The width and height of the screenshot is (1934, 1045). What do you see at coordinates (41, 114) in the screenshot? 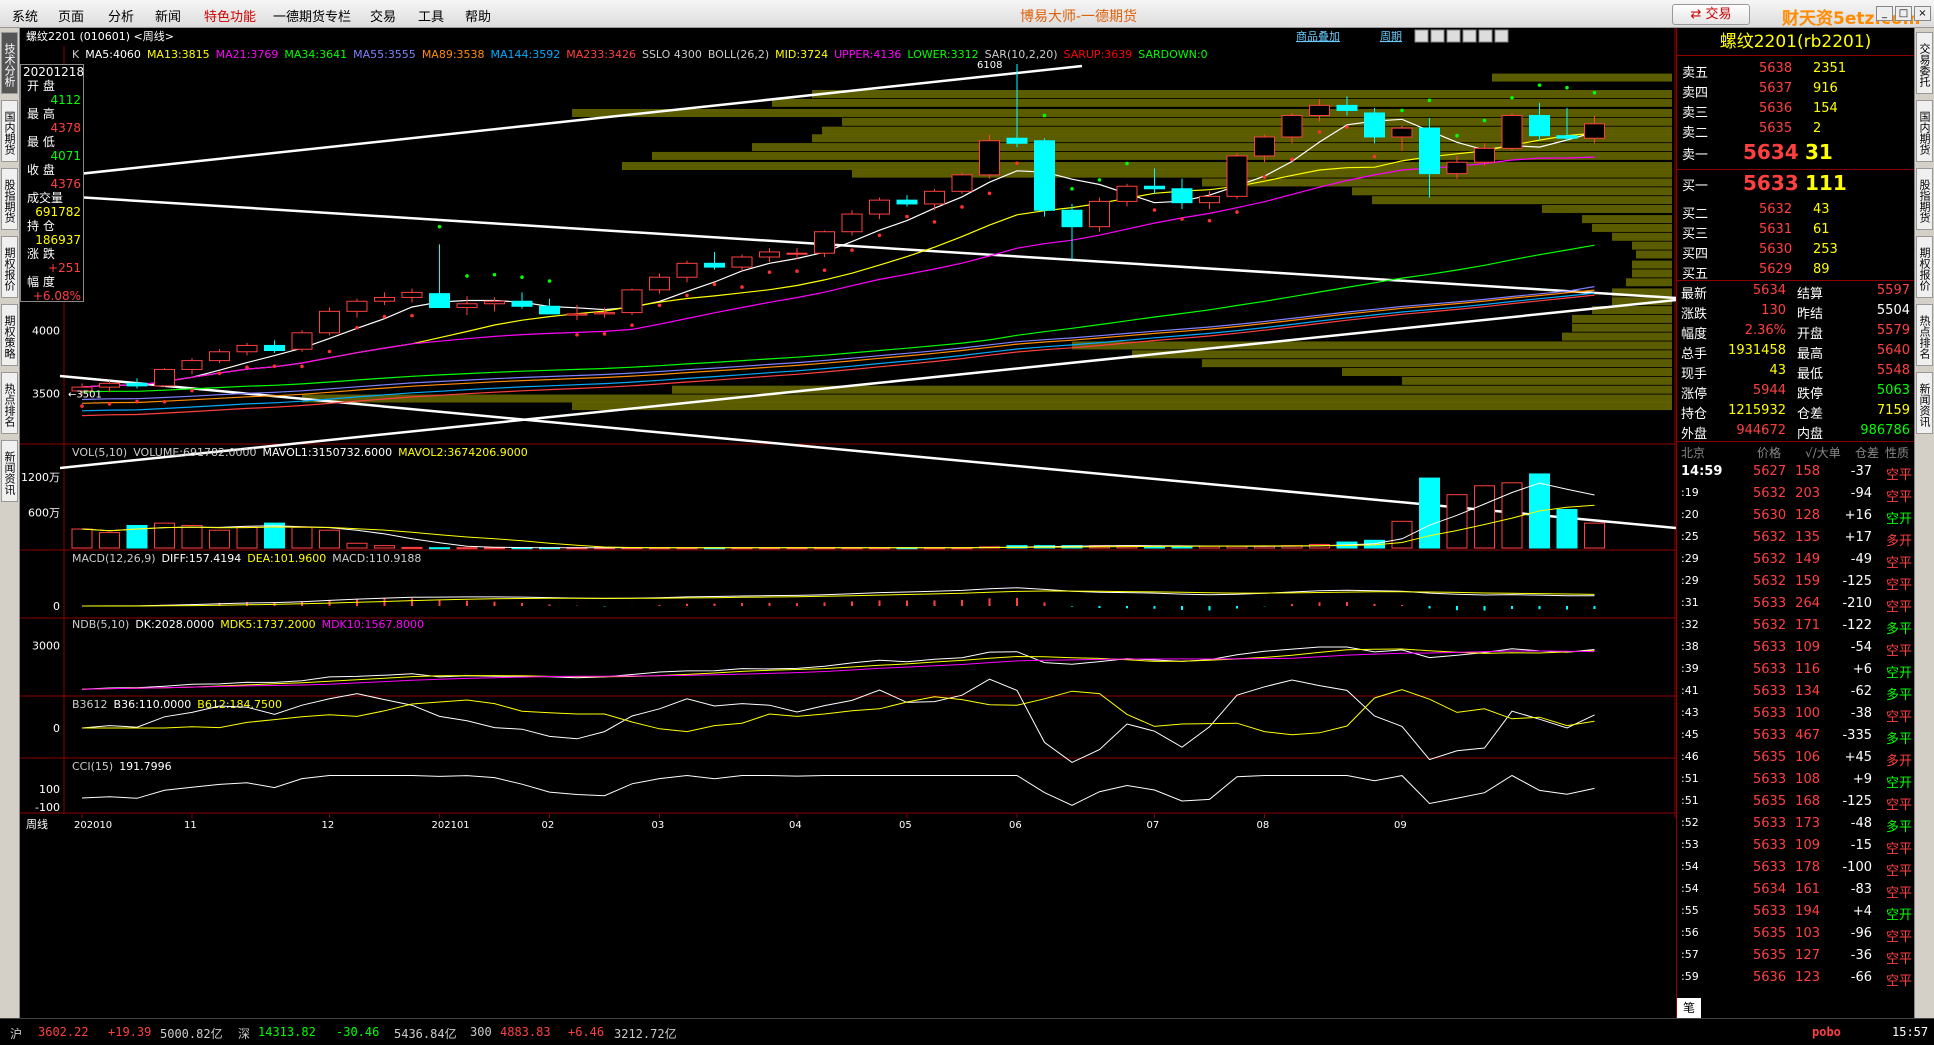
I see `info-label: 最 高` at bounding box center [41, 114].